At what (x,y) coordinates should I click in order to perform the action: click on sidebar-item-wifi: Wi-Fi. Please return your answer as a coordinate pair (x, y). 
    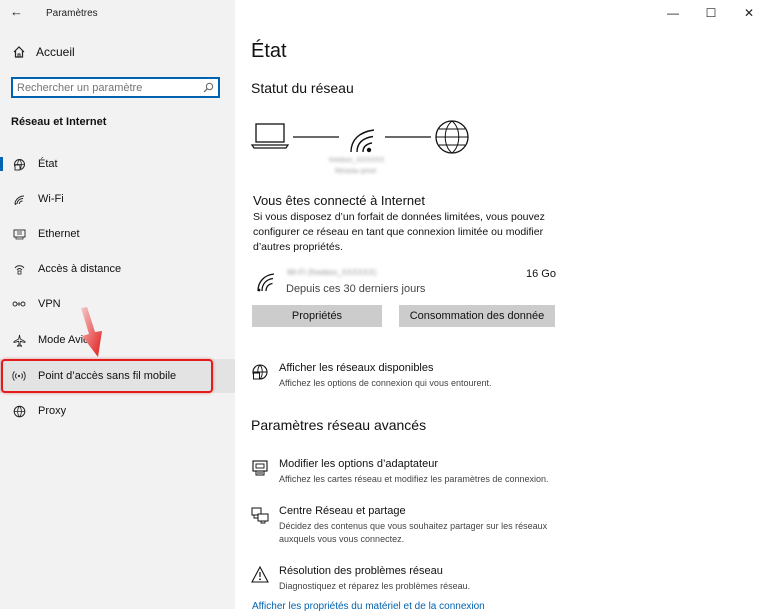
    Looking at the image, I should click on (117, 199).